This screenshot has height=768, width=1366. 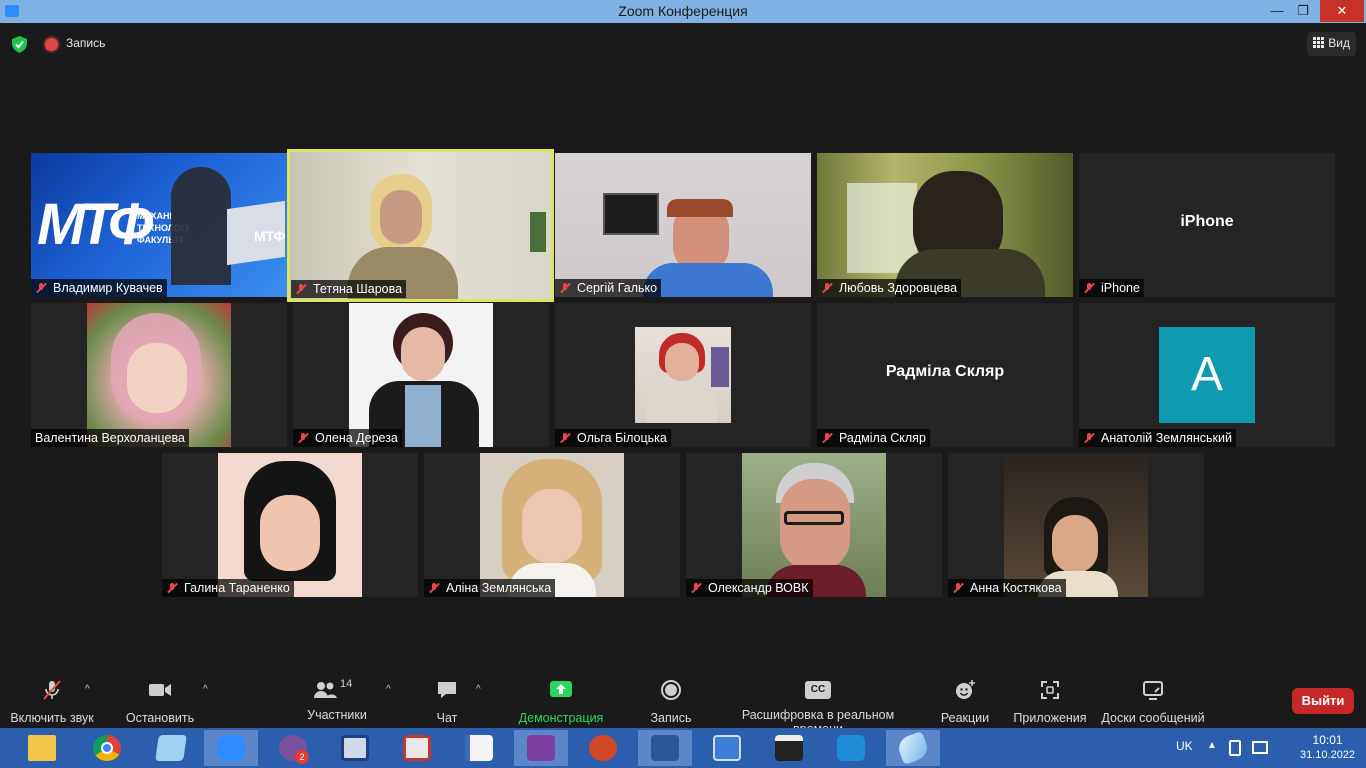 I want to click on participants-count: 14, so click(x=346, y=684).